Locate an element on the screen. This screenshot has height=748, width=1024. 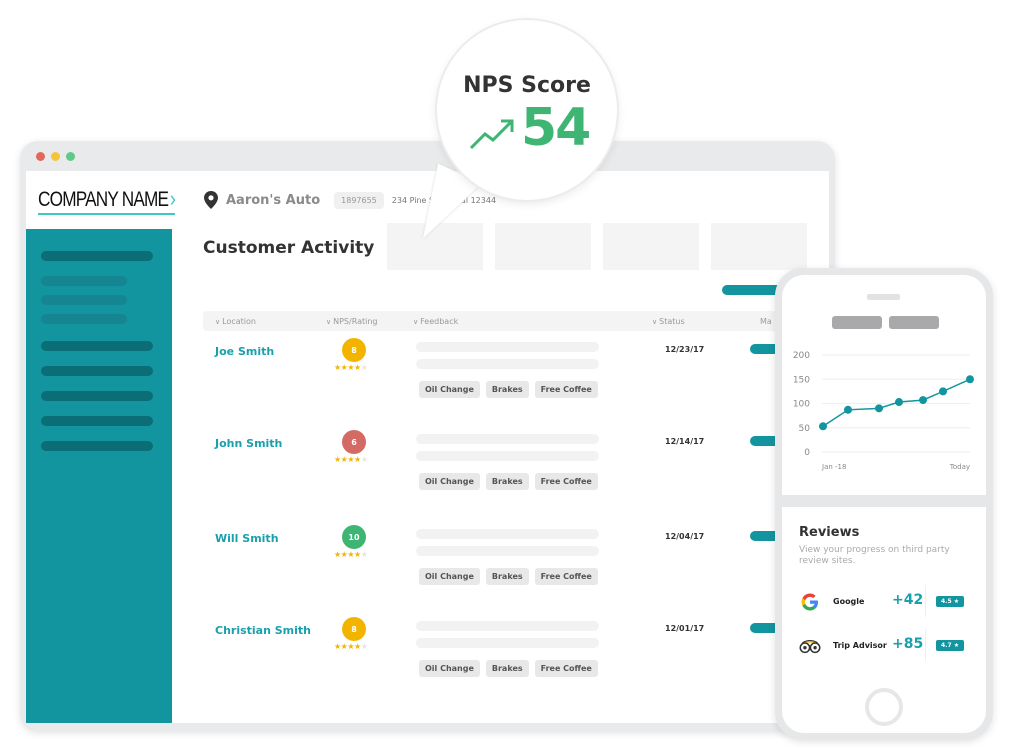
logo-chevron-icon: › is located at coordinates (172, 198).